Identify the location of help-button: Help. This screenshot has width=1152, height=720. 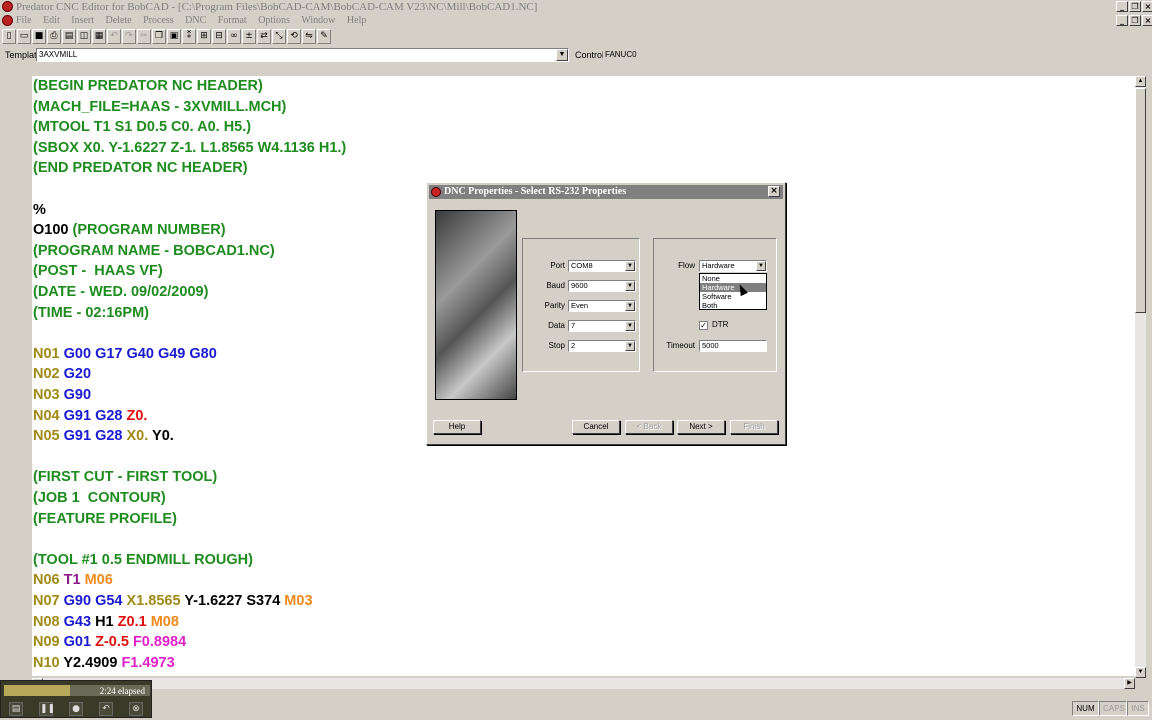
(457, 427).